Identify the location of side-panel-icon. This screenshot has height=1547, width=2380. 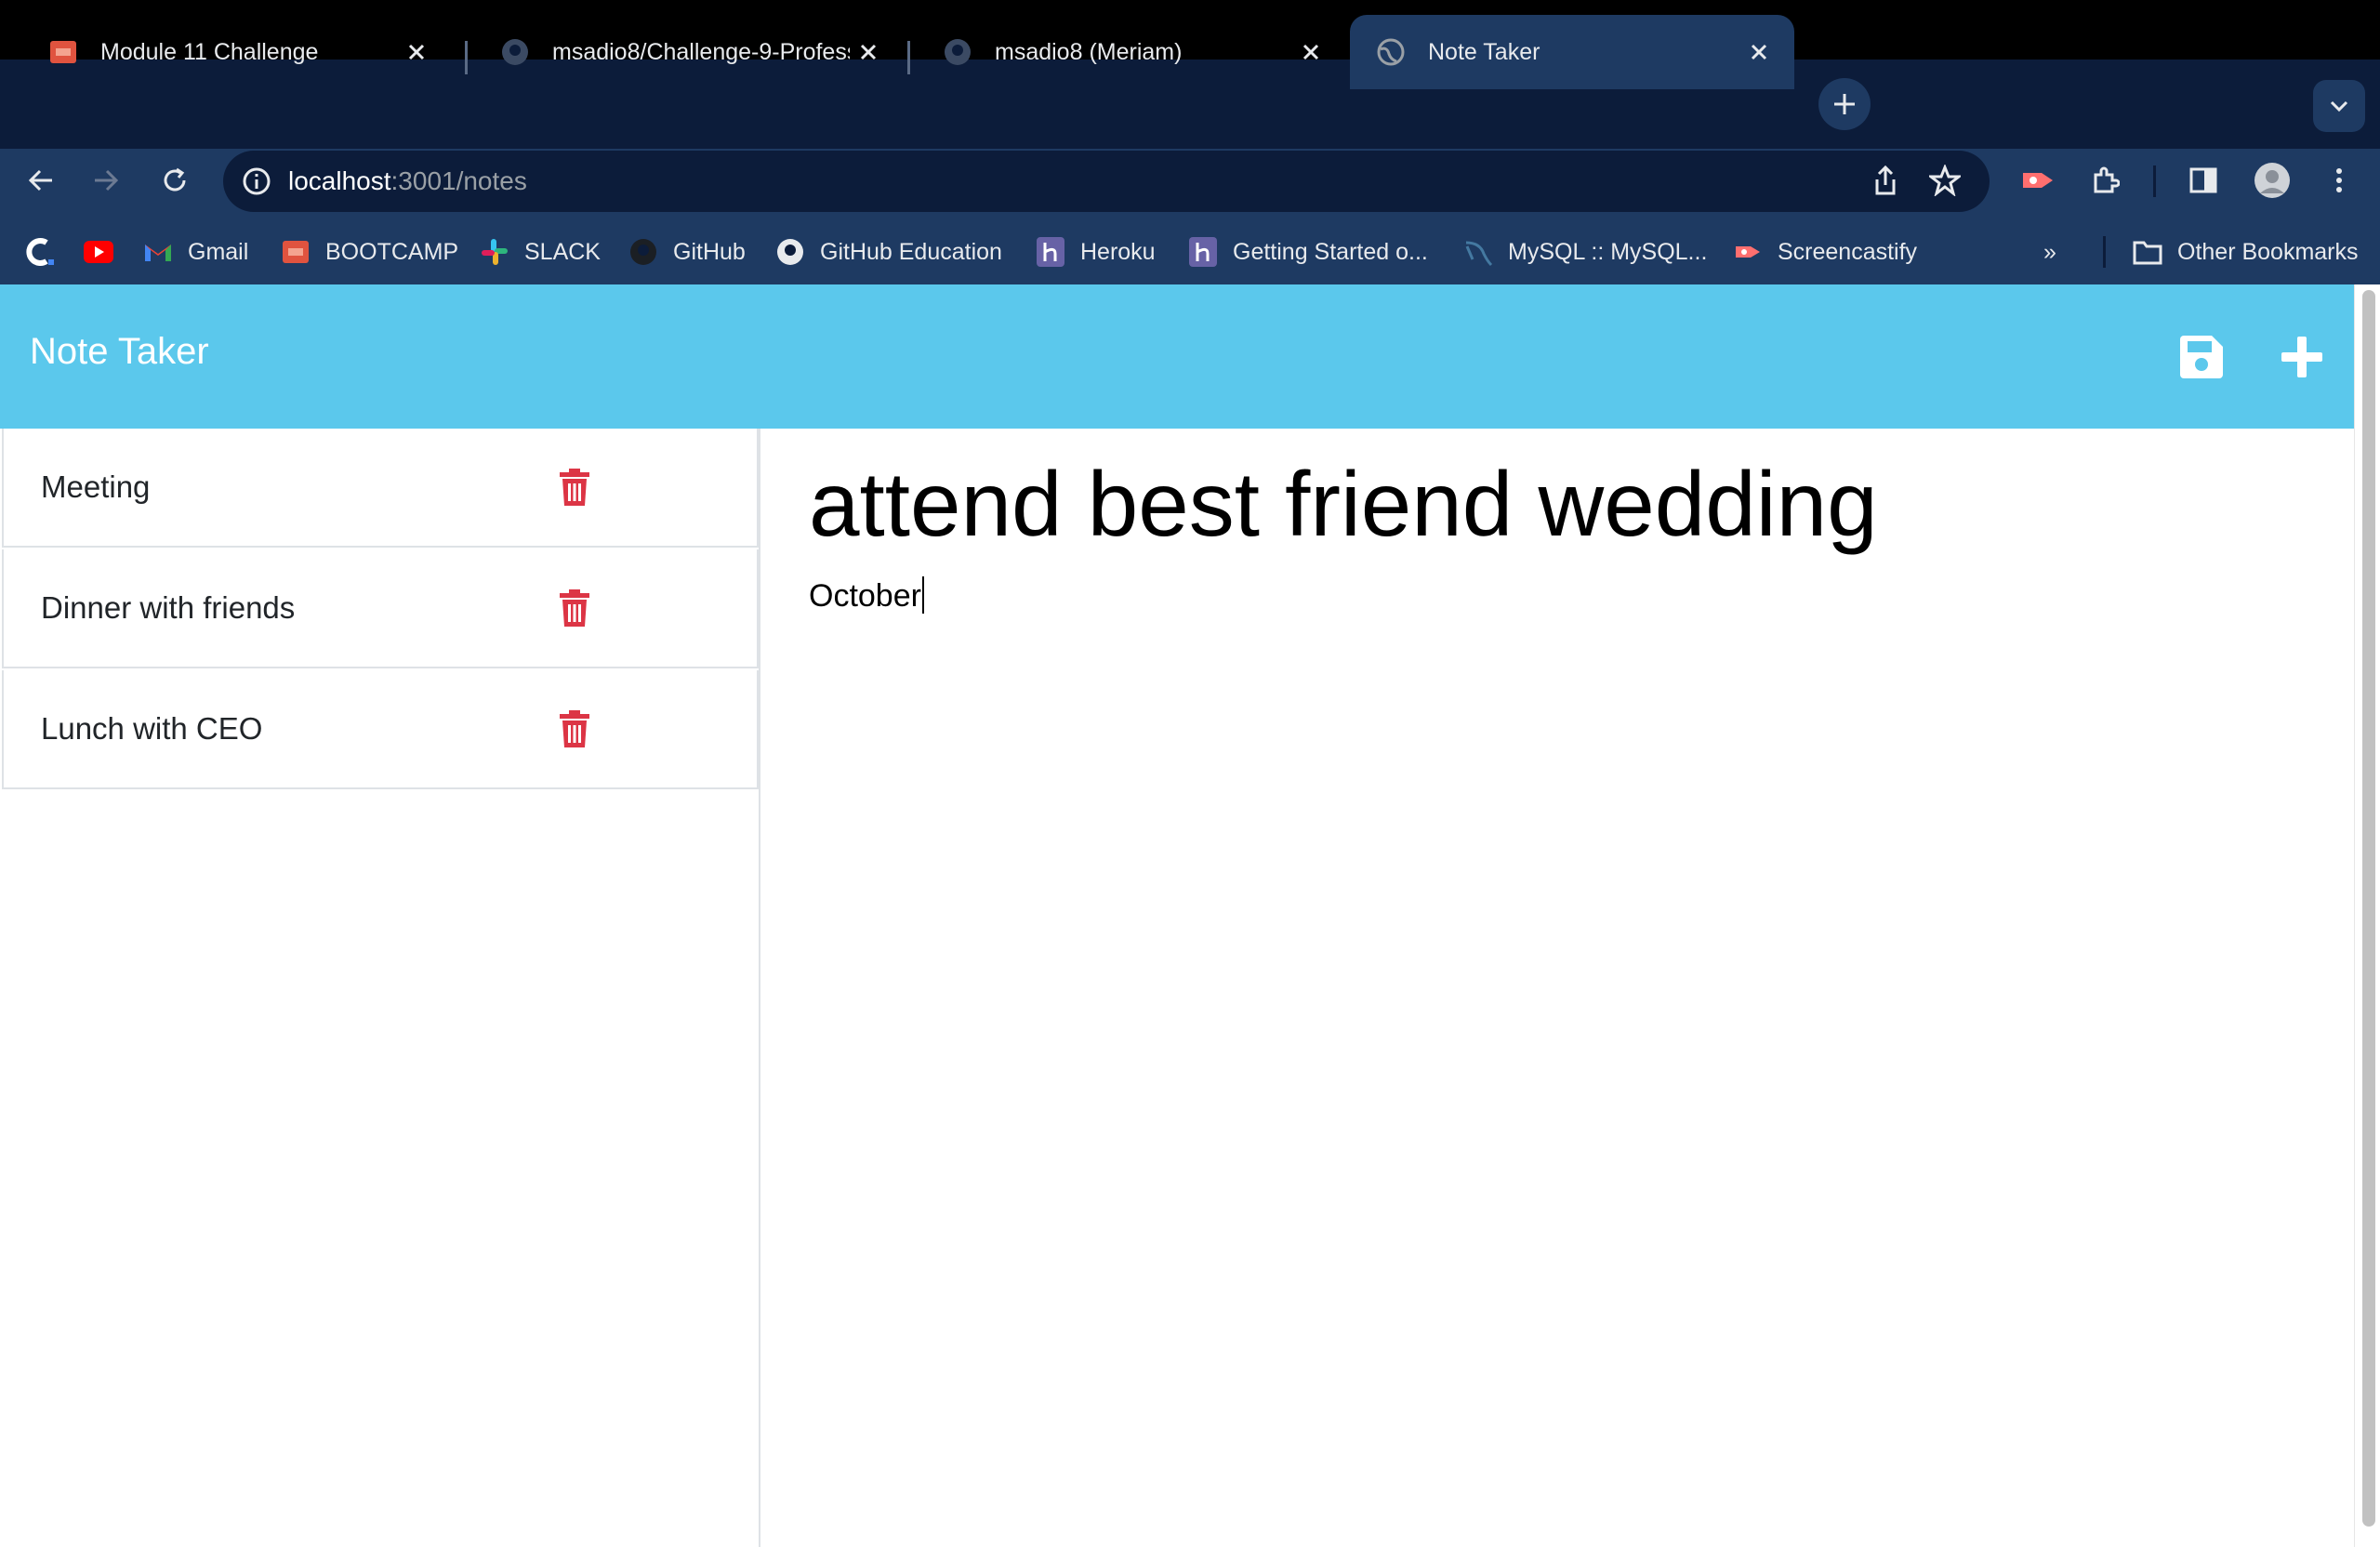
(2203, 180).